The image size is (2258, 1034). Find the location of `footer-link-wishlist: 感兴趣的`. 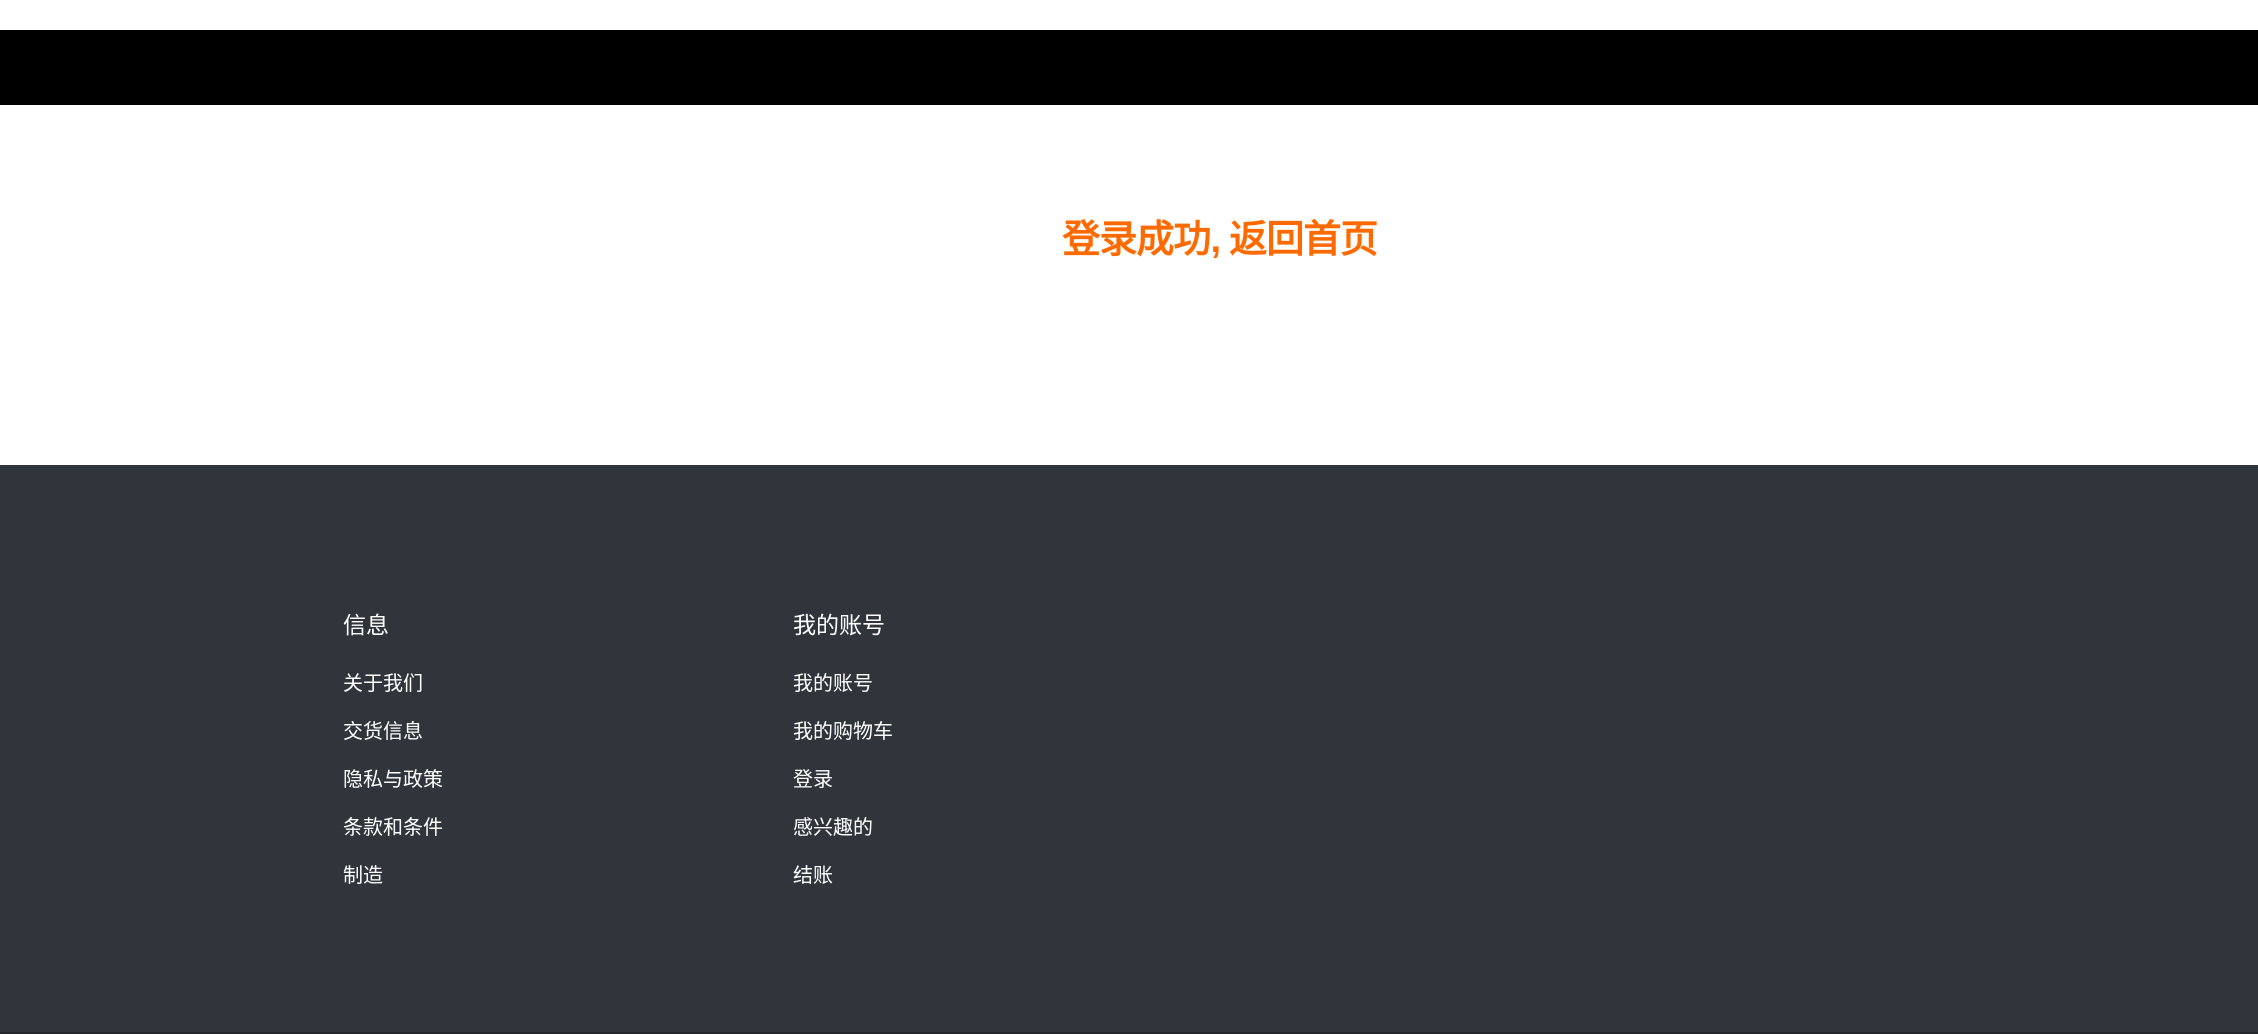

footer-link-wishlist: 感兴趣的 is located at coordinates (833, 827).